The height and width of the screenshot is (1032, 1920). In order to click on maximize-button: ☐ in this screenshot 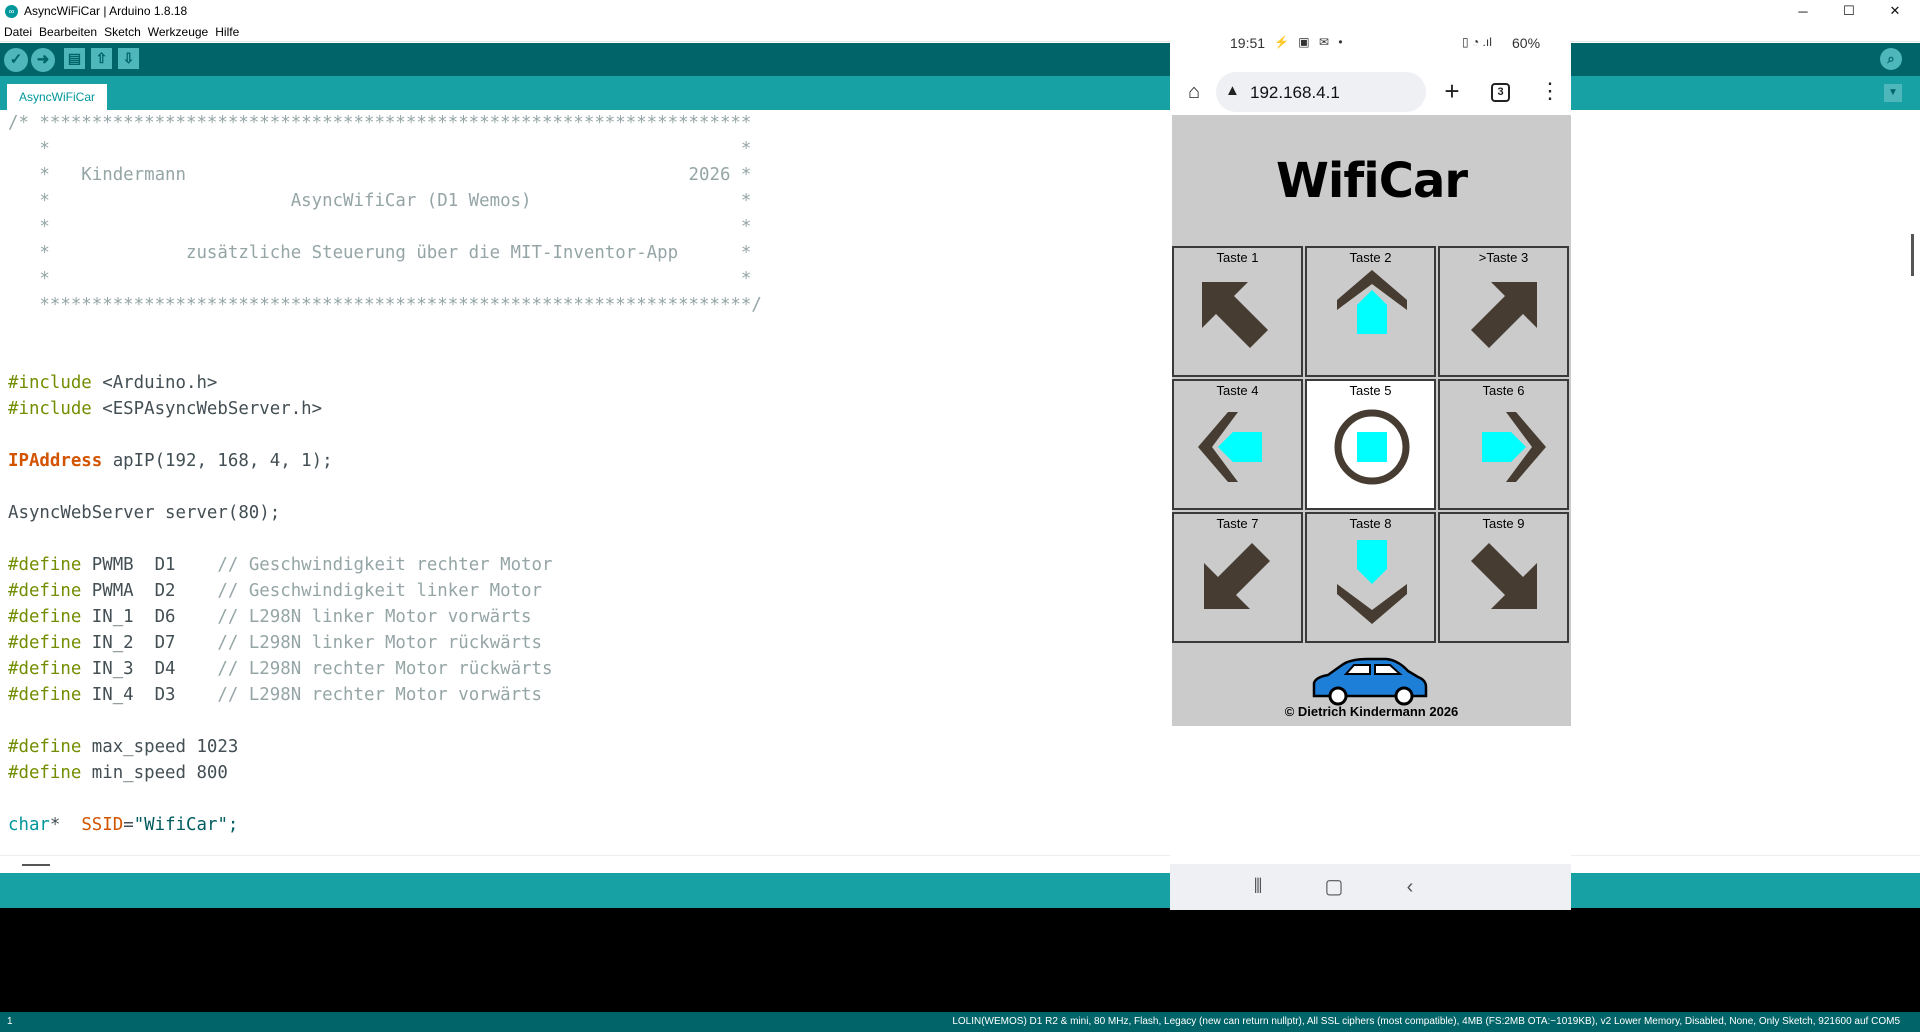, I will do `click(1849, 11)`.